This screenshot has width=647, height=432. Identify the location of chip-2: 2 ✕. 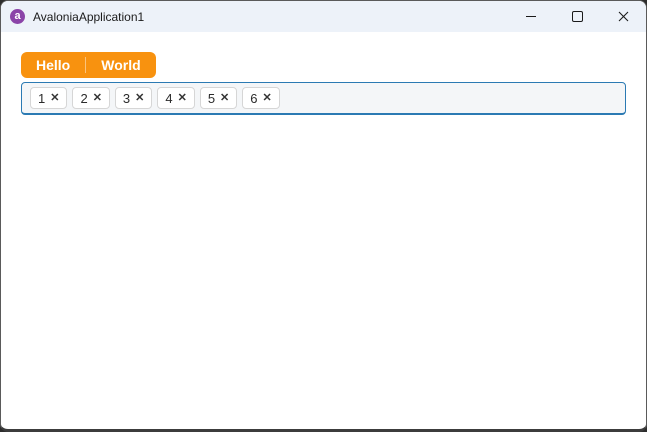
(91, 98).